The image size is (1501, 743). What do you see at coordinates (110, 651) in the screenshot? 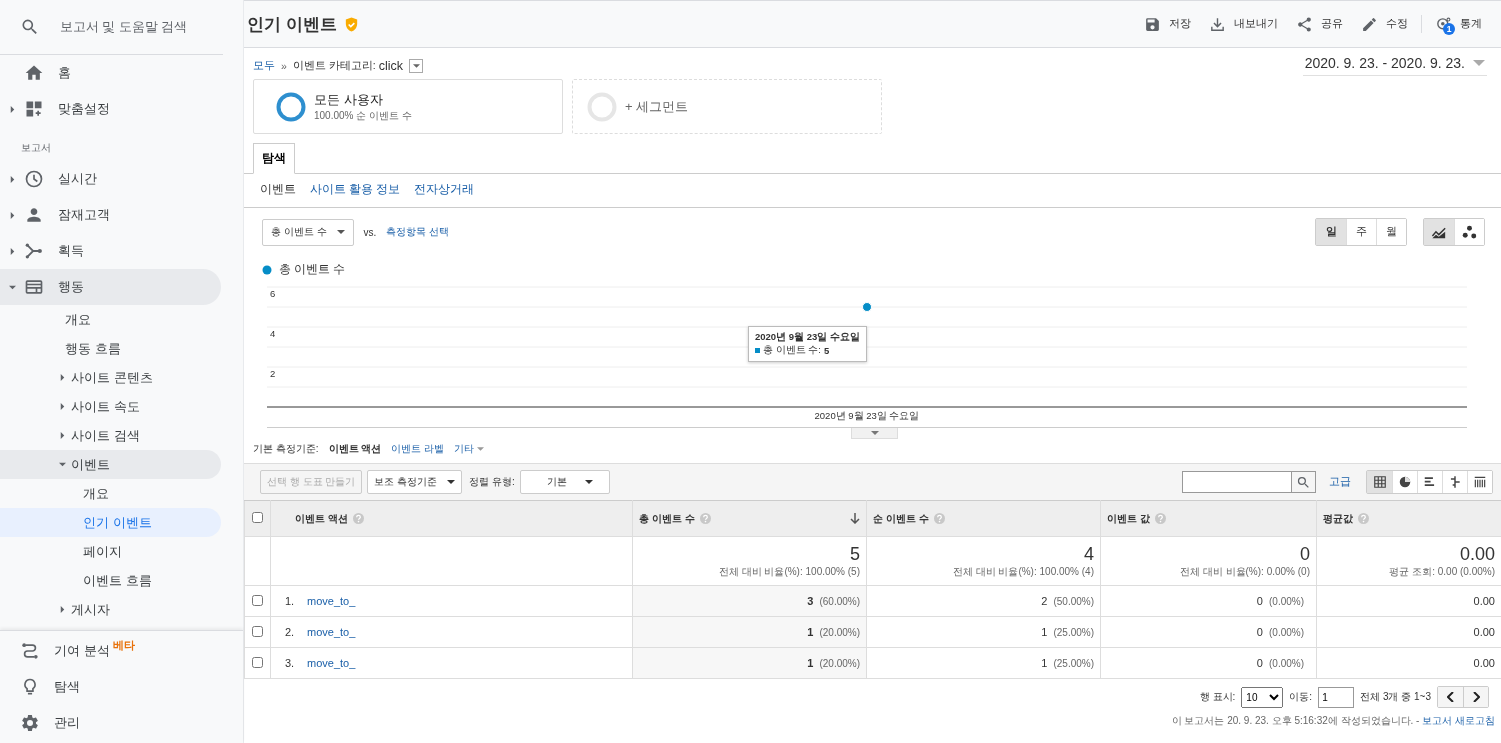
I see `nav-item: 기여 분석 베타` at bounding box center [110, 651].